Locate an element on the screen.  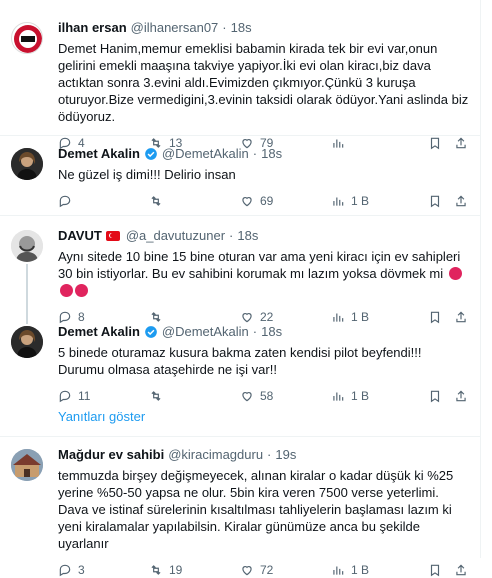
tweet-header: ilhan ersan @ilhanersan07 · 18s is located at coordinates (264, 28).